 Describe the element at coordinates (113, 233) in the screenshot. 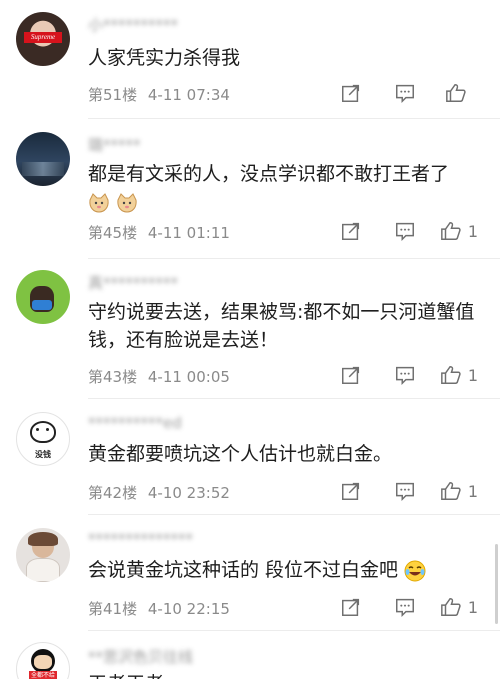

I see `floor-number: 第45楼` at that location.